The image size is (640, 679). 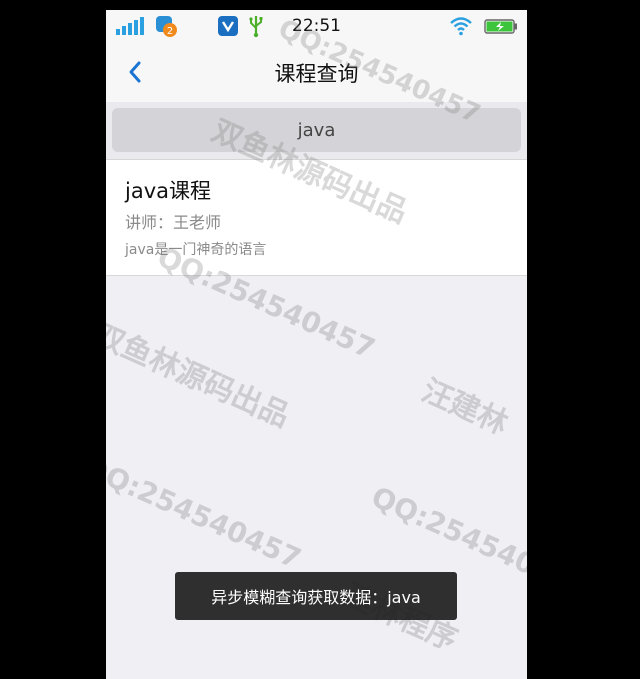 I want to click on list-item: java课程 讲师：王老师 java是一门神奇的语言, so click(x=316, y=217).